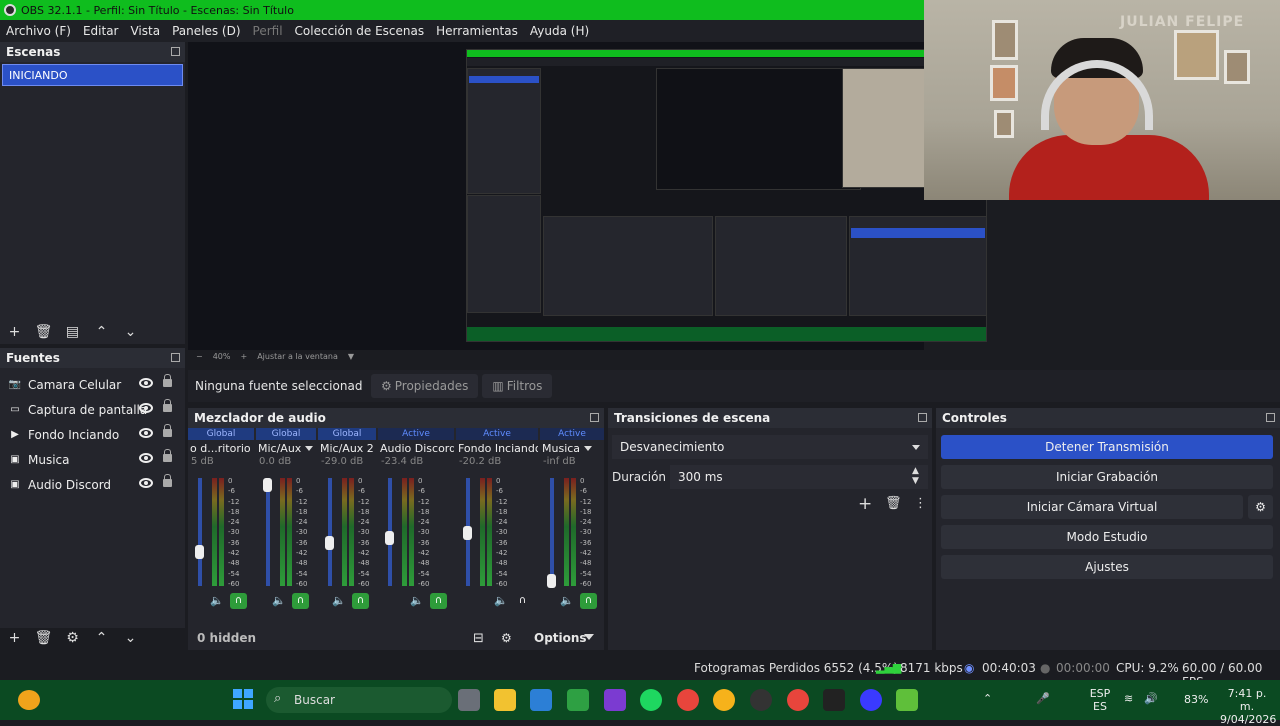  Describe the element at coordinates (14, 638) in the screenshot. I see `add-source-icon: +` at that location.